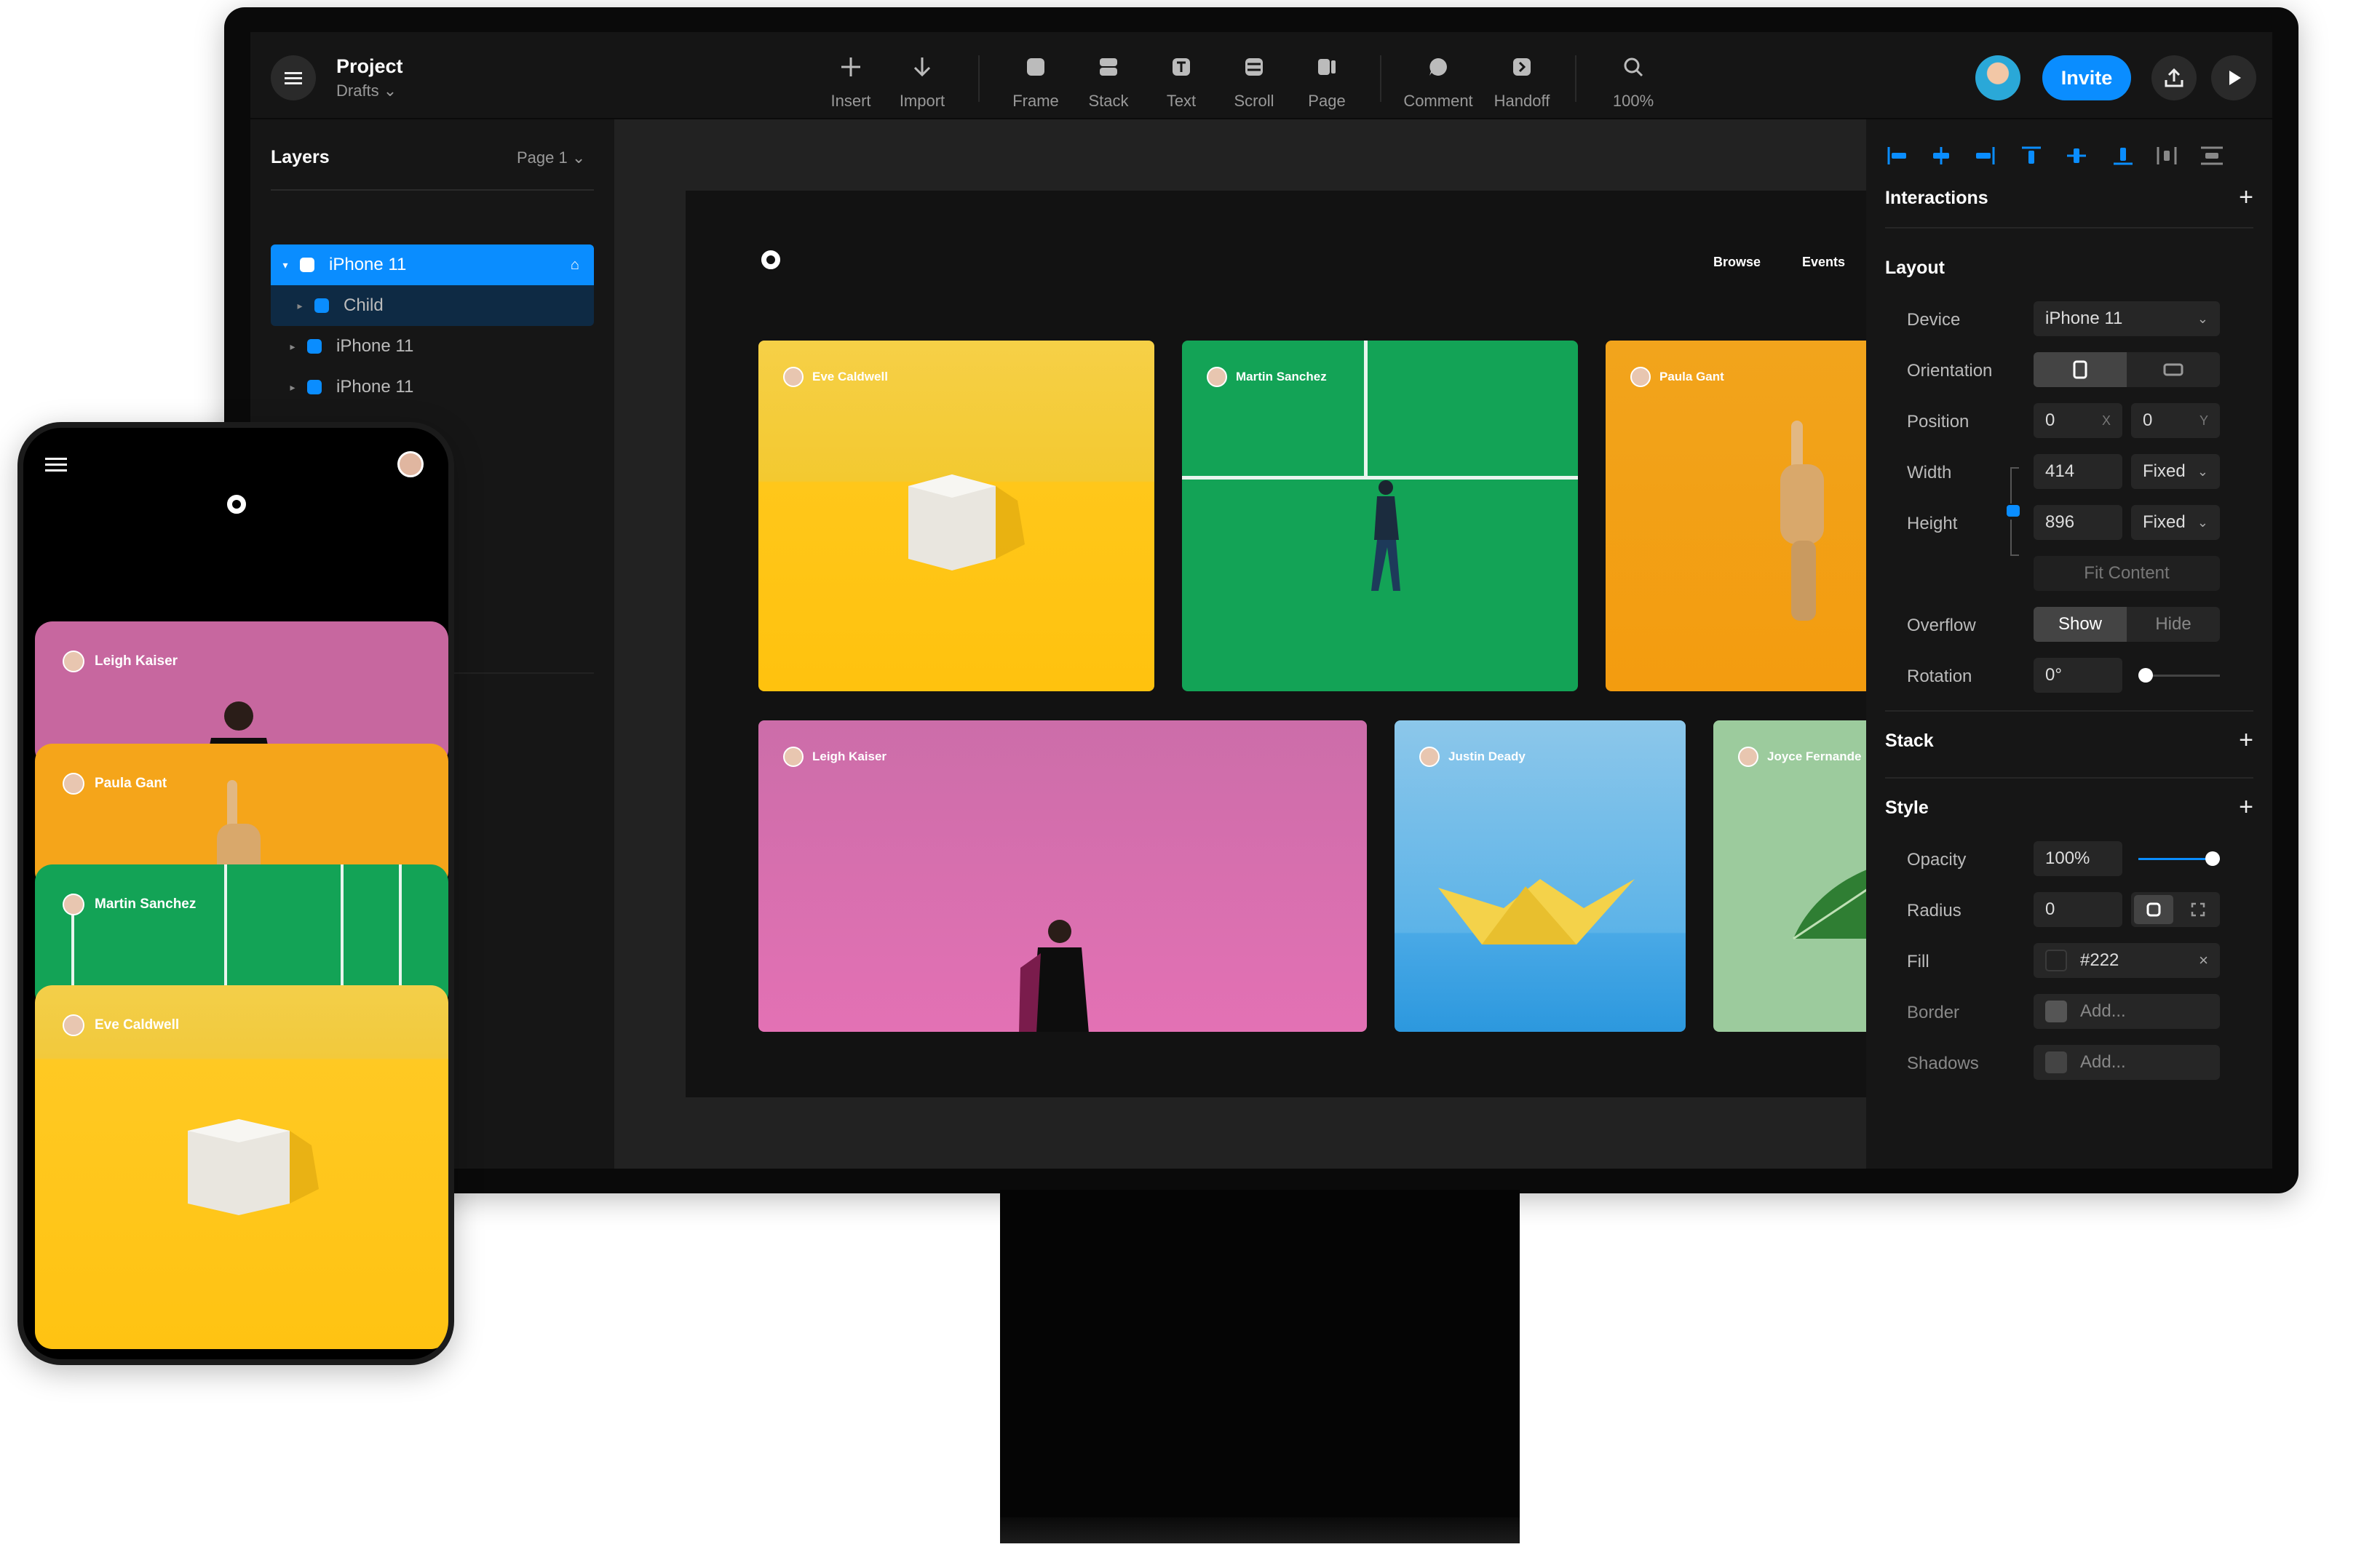  Describe the element at coordinates (1327, 80) in the screenshot. I see `page-tool: Page` at that location.